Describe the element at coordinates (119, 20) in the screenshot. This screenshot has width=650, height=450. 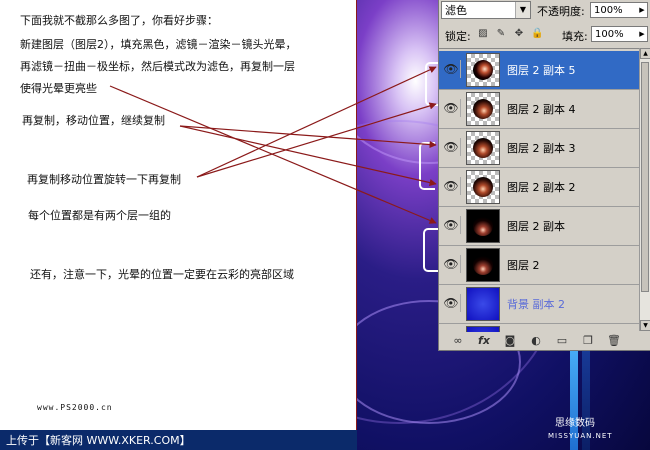
I see `instruction-line: 下面我就不截那么多图了，你看好步骤：` at that location.